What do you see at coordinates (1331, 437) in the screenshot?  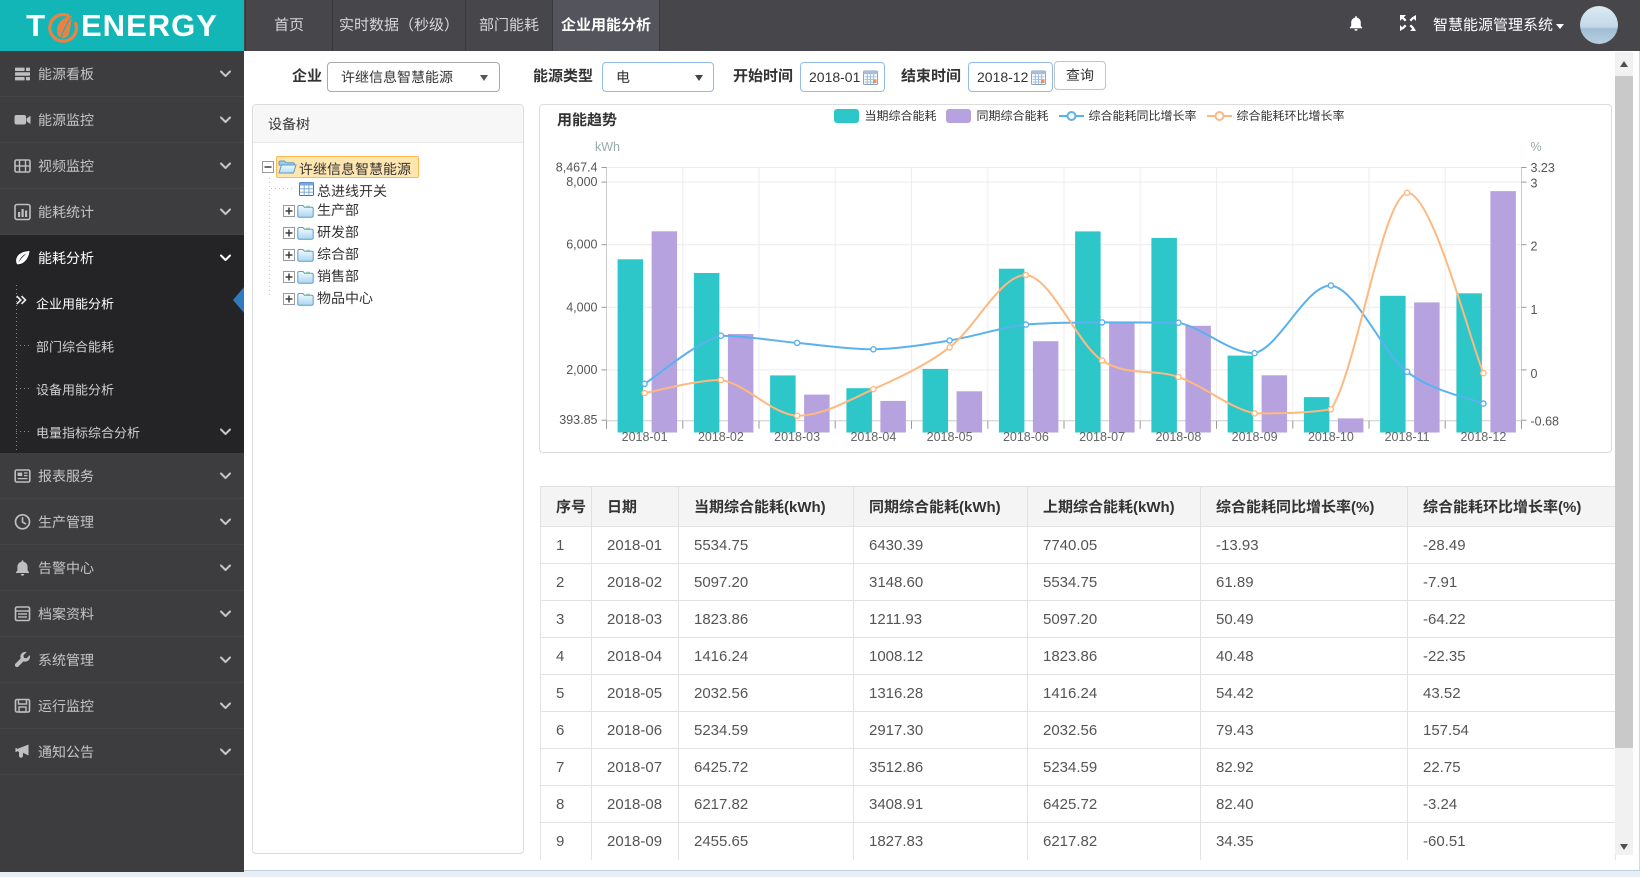 I see `svg-text: 2018-10` at bounding box center [1331, 437].